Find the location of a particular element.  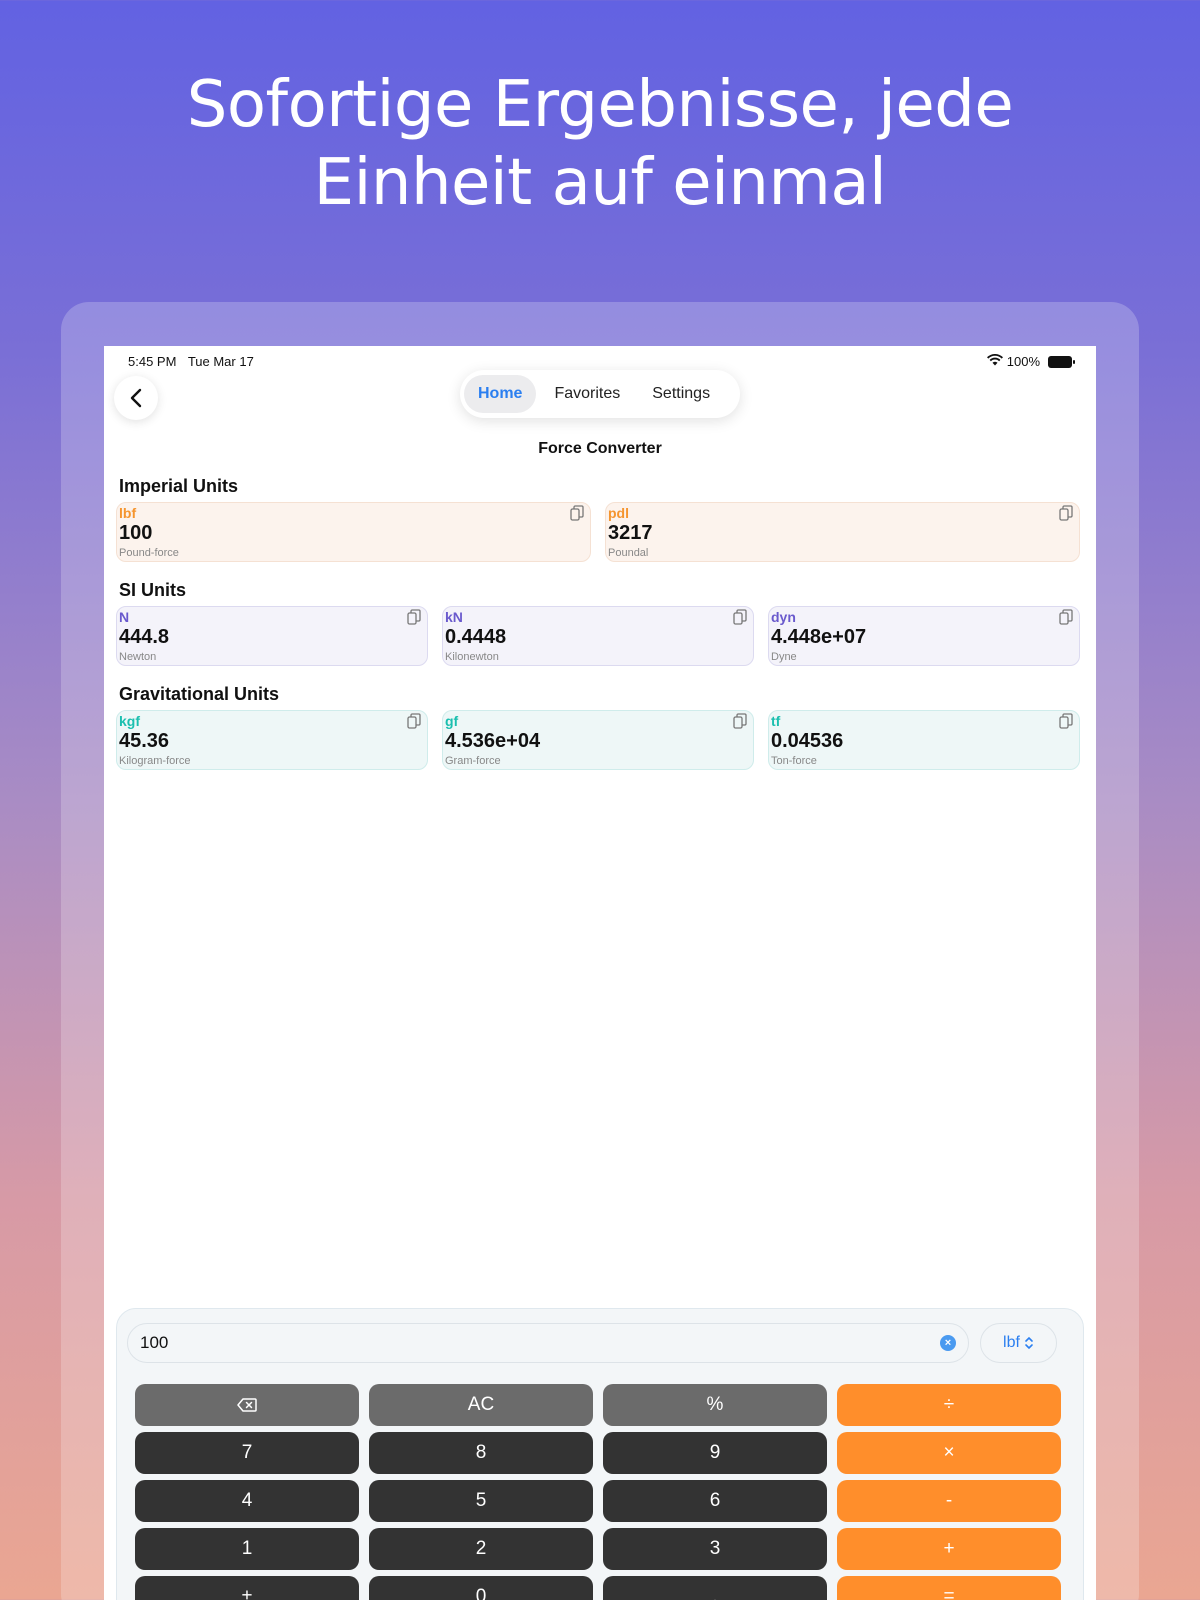

key-percent: % is located at coordinates (715, 1405).